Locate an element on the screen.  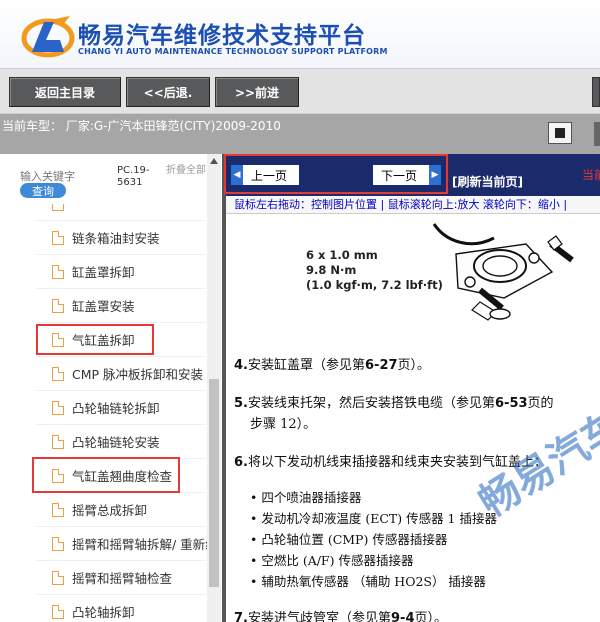
tree-item-label: 链条箱油封安装 is located at coordinates (116, 238).